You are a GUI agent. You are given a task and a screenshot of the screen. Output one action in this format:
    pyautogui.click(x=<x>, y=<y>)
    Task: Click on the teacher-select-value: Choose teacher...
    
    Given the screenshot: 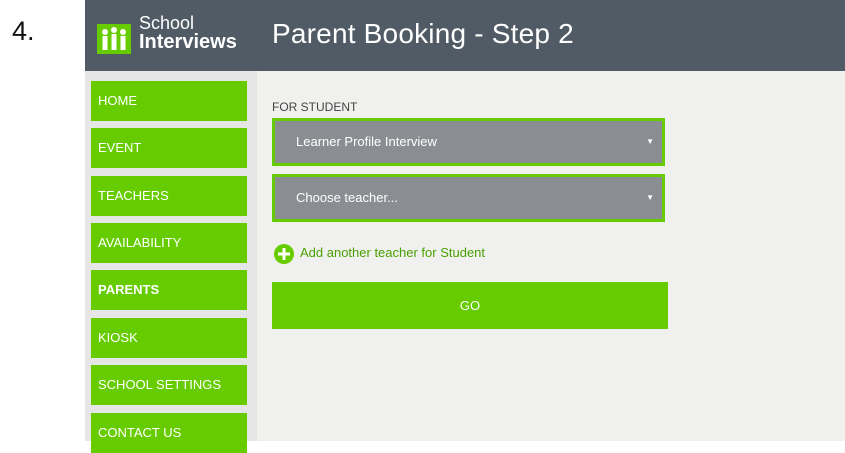 What is the action you would take?
    pyautogui.click(x=347, y=197)
    